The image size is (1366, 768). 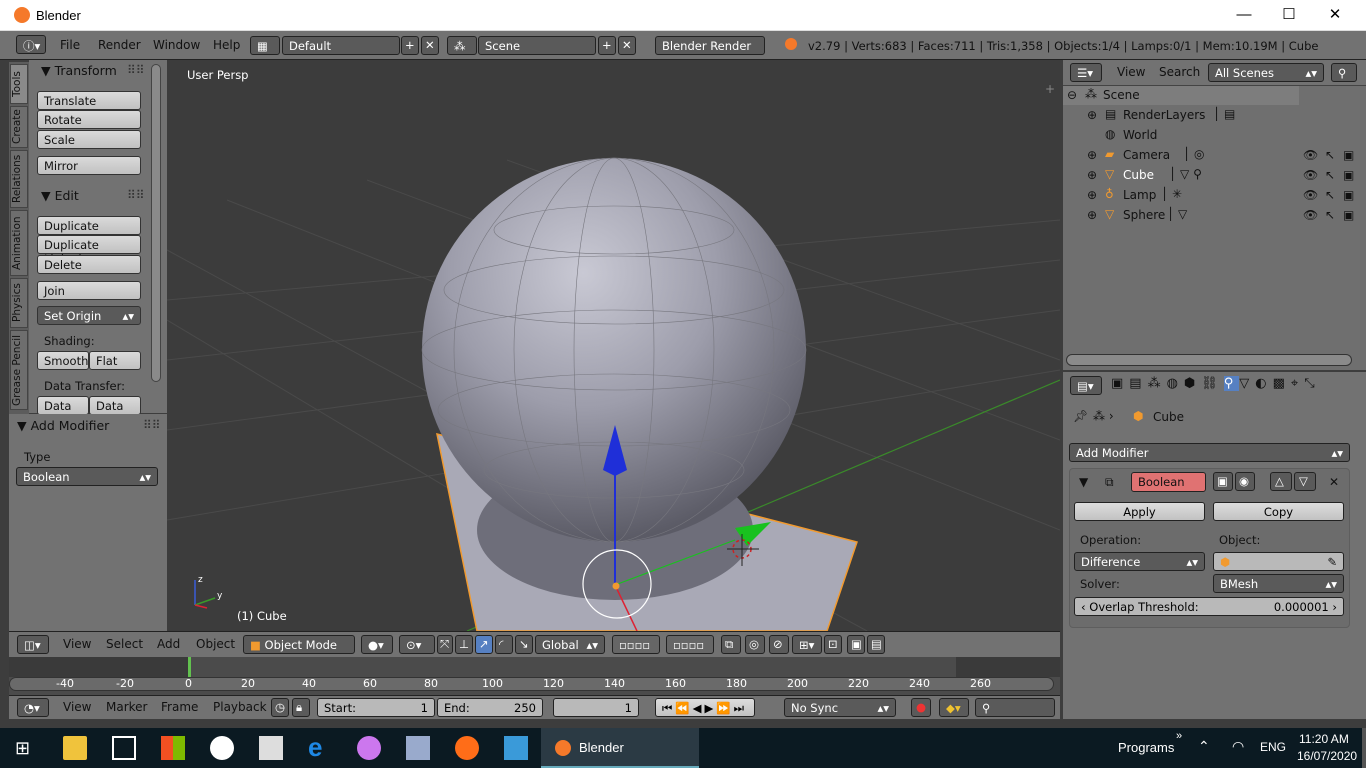 What do you see at coordinates (1289, 15) in the screenshot?
I see `maximize-button: ☐` at bounding box center [1289, 15].